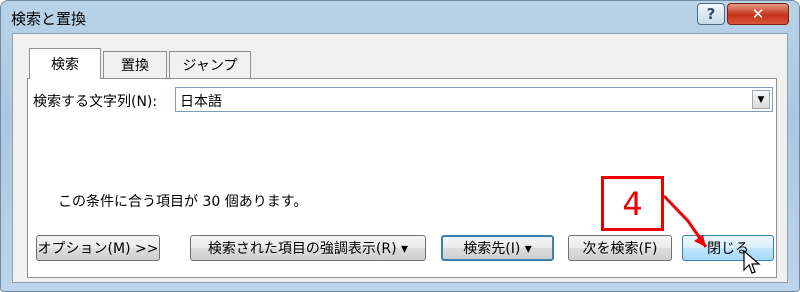  I want to click on window-title: 検索と置換, so click(49, 19).